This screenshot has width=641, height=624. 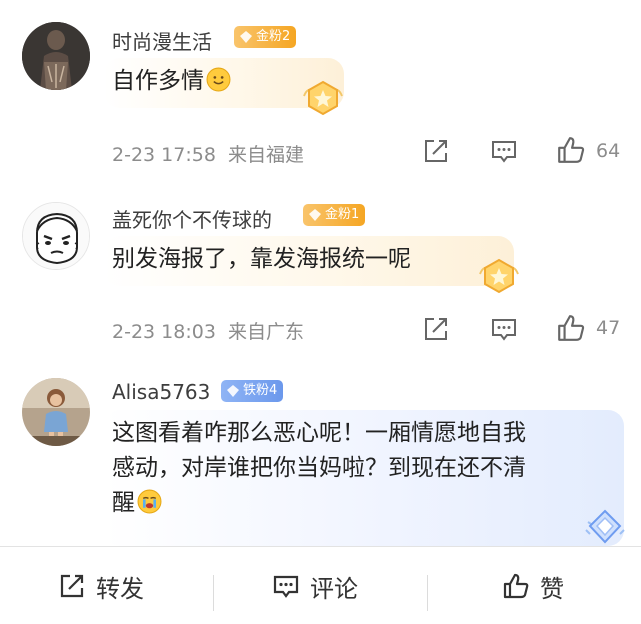 I want to click on like-label: 赞, so click(x=552, y=588).